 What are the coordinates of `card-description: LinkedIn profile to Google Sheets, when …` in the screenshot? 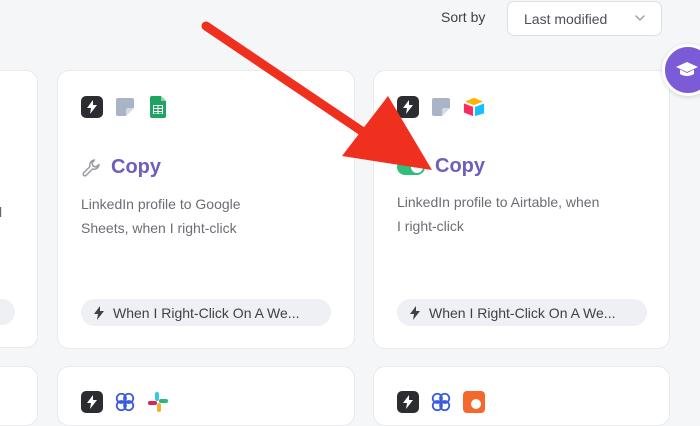 It's located at (201, 216).